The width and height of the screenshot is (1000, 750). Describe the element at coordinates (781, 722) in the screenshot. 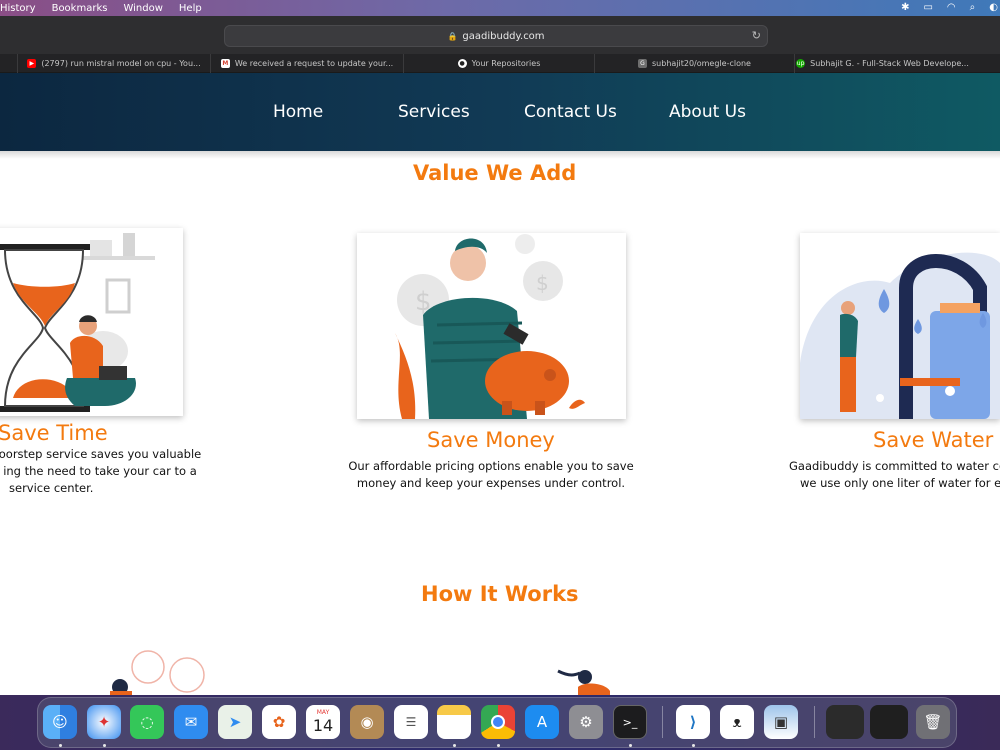

I see `preview-icon: ▣` at that location.